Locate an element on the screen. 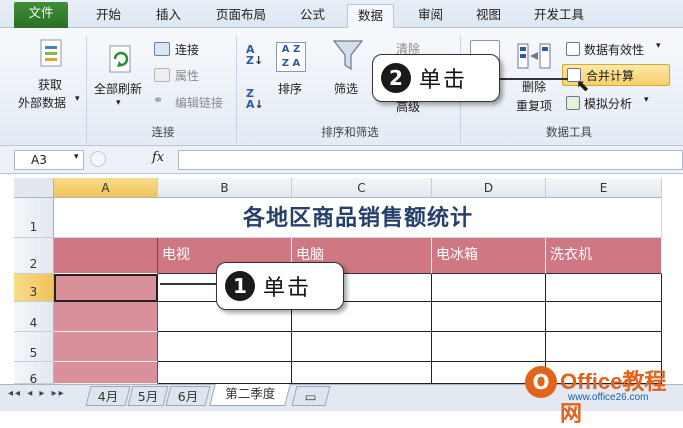  remove-duplicates-label1: 删除 is located at coordinates (534, 87).